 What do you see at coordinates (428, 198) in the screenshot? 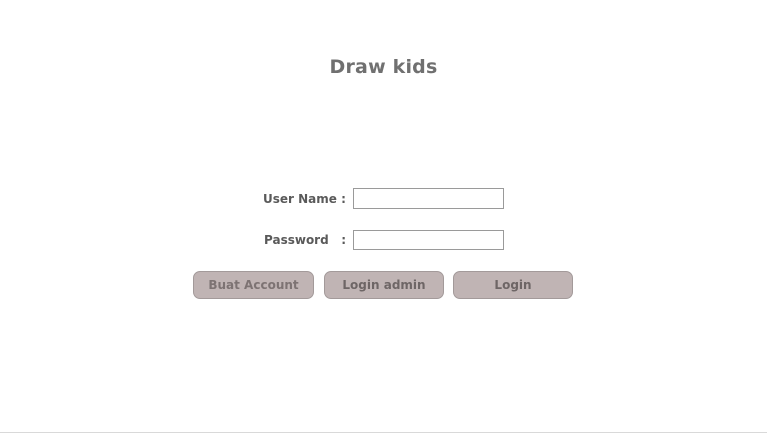
I see `username-input` at bounding box center [428, 198].